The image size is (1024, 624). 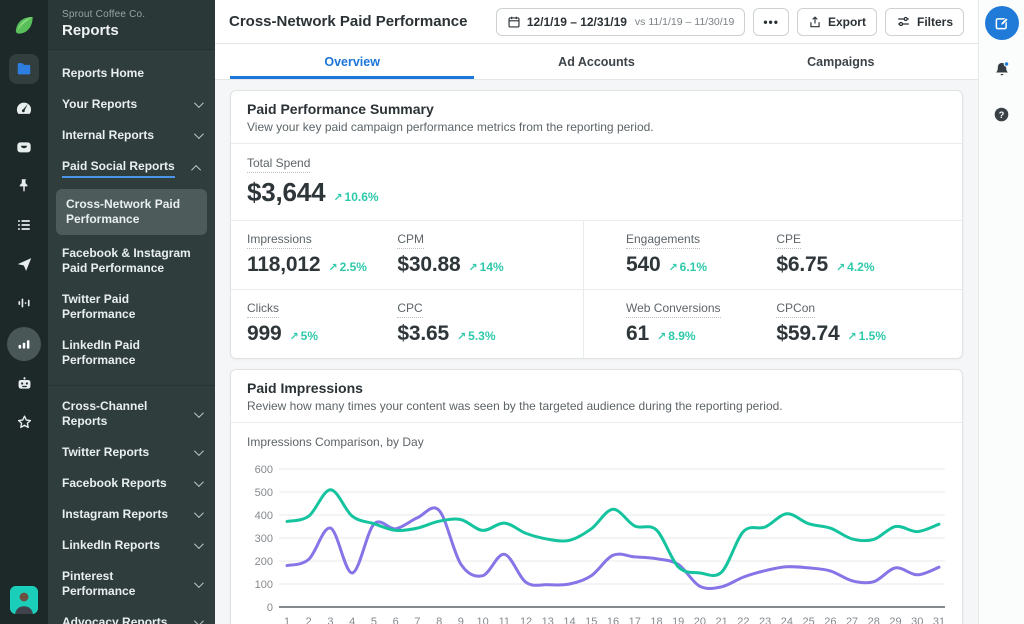 I want to click on total-spend-value: $3,644, so click(x=286, y=192).